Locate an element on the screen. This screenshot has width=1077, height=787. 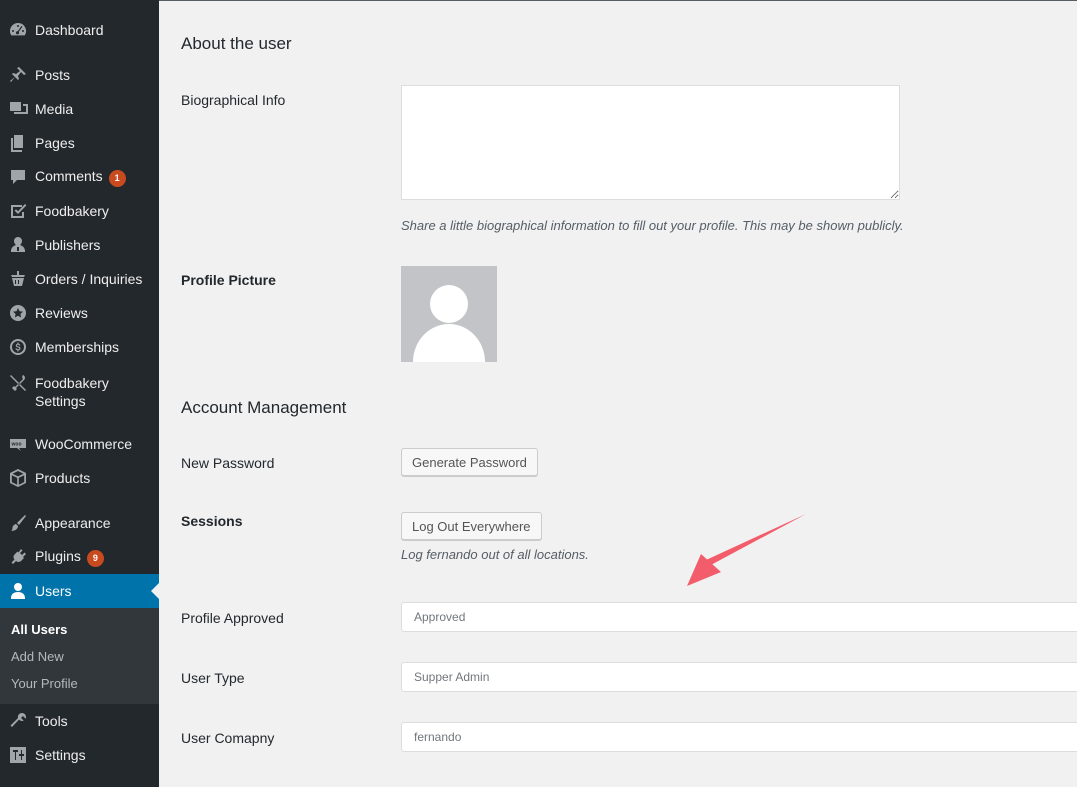
sidebar-item-label: Posts is located at coordinates (53, 75).